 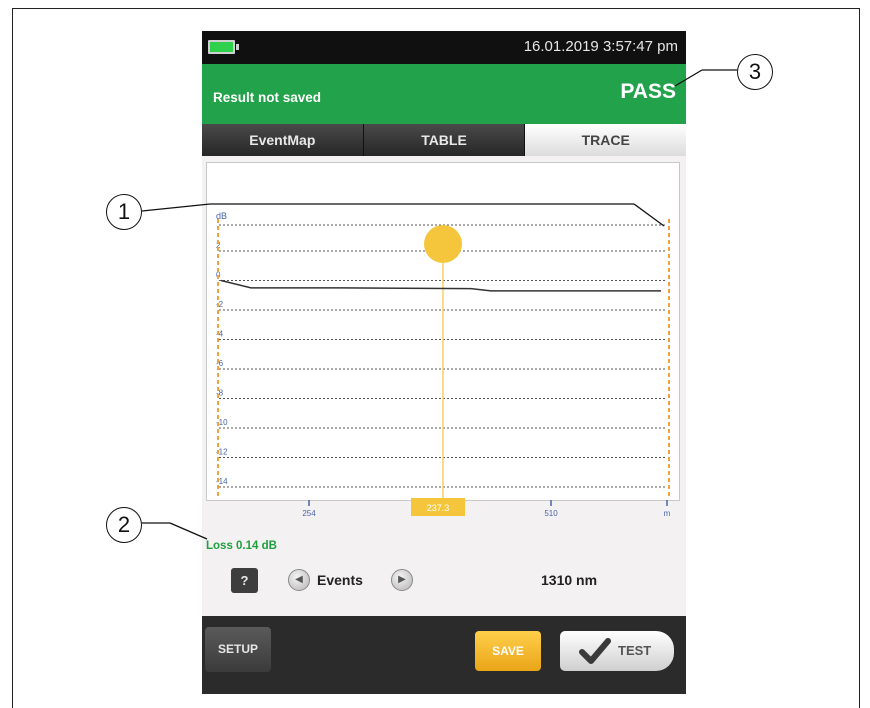 I want to click on callout-2-leader-end, so click(x=188, y=531).